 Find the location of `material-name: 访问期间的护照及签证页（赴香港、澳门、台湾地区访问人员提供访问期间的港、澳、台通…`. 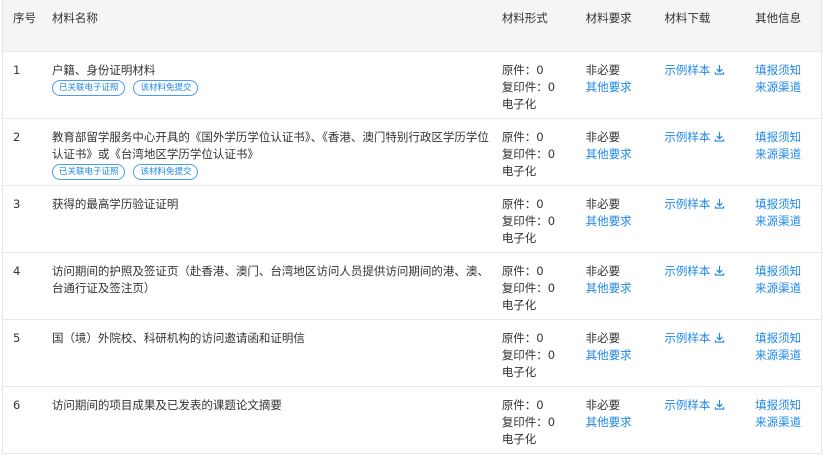

material-name: 访问期间的护照及签证页（赴香港、澳门、台湾地区访问人员提供访问期间的港、澳、台通… is located at coordinates (270, 279).